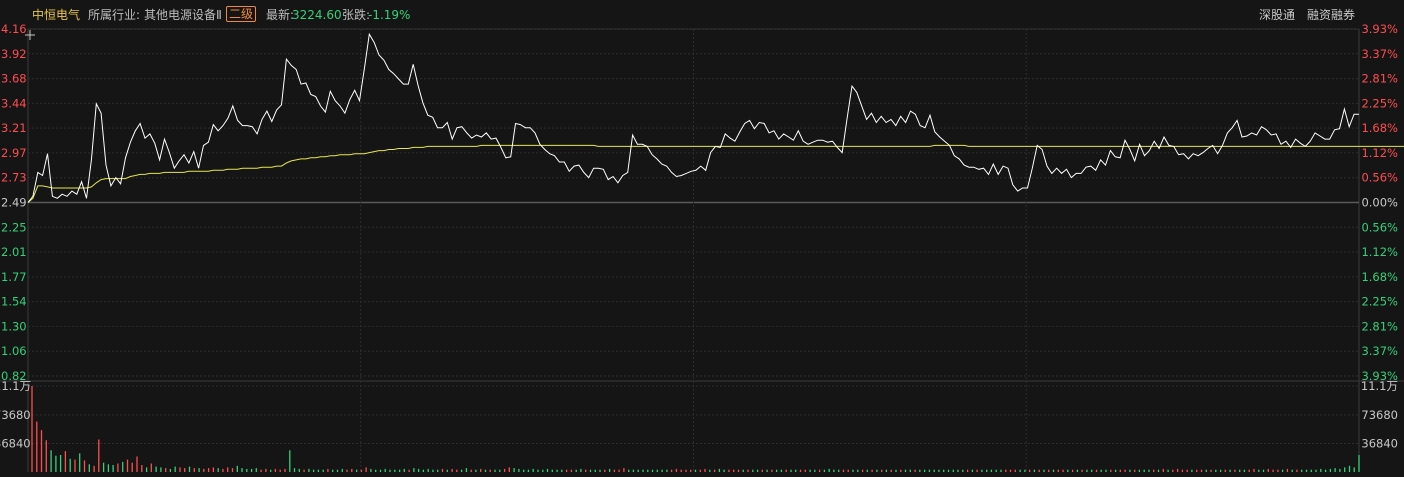 This screenshot has width=1404, height=477. I want to click on left-price-tick-label: 1.54, so click(14, 302).